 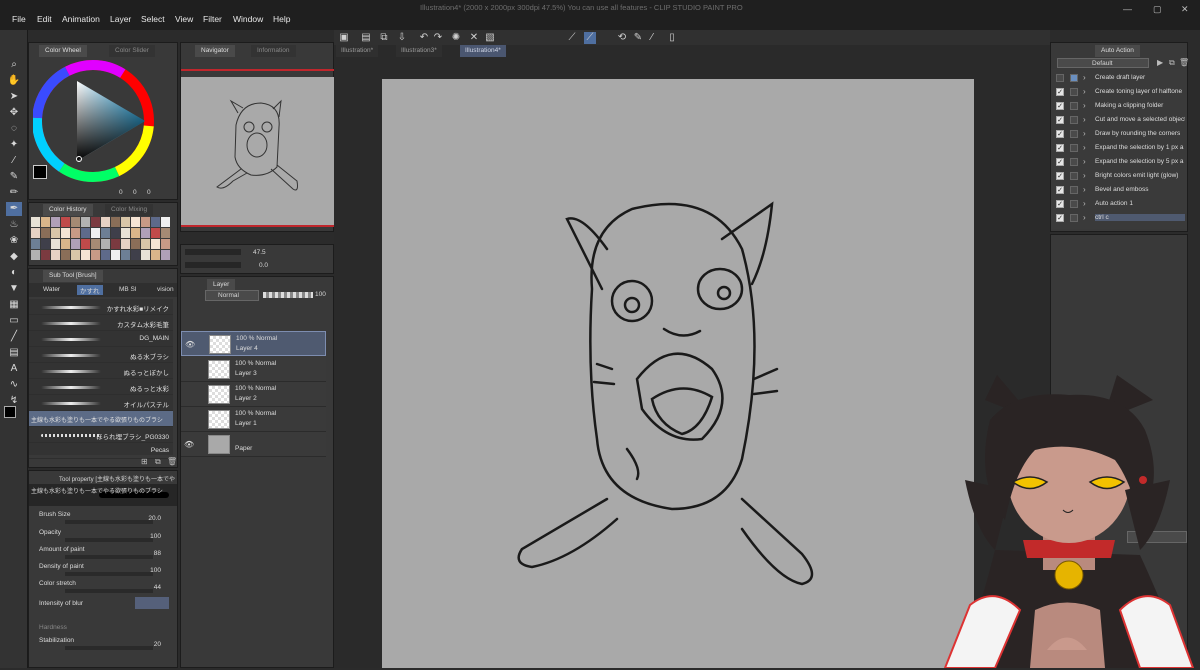 What do you see at coordinates (103, 554) in the screenshot?
I see `prop-amount-of-paint: Amount of paint 88` at bounding box center [103, 554].